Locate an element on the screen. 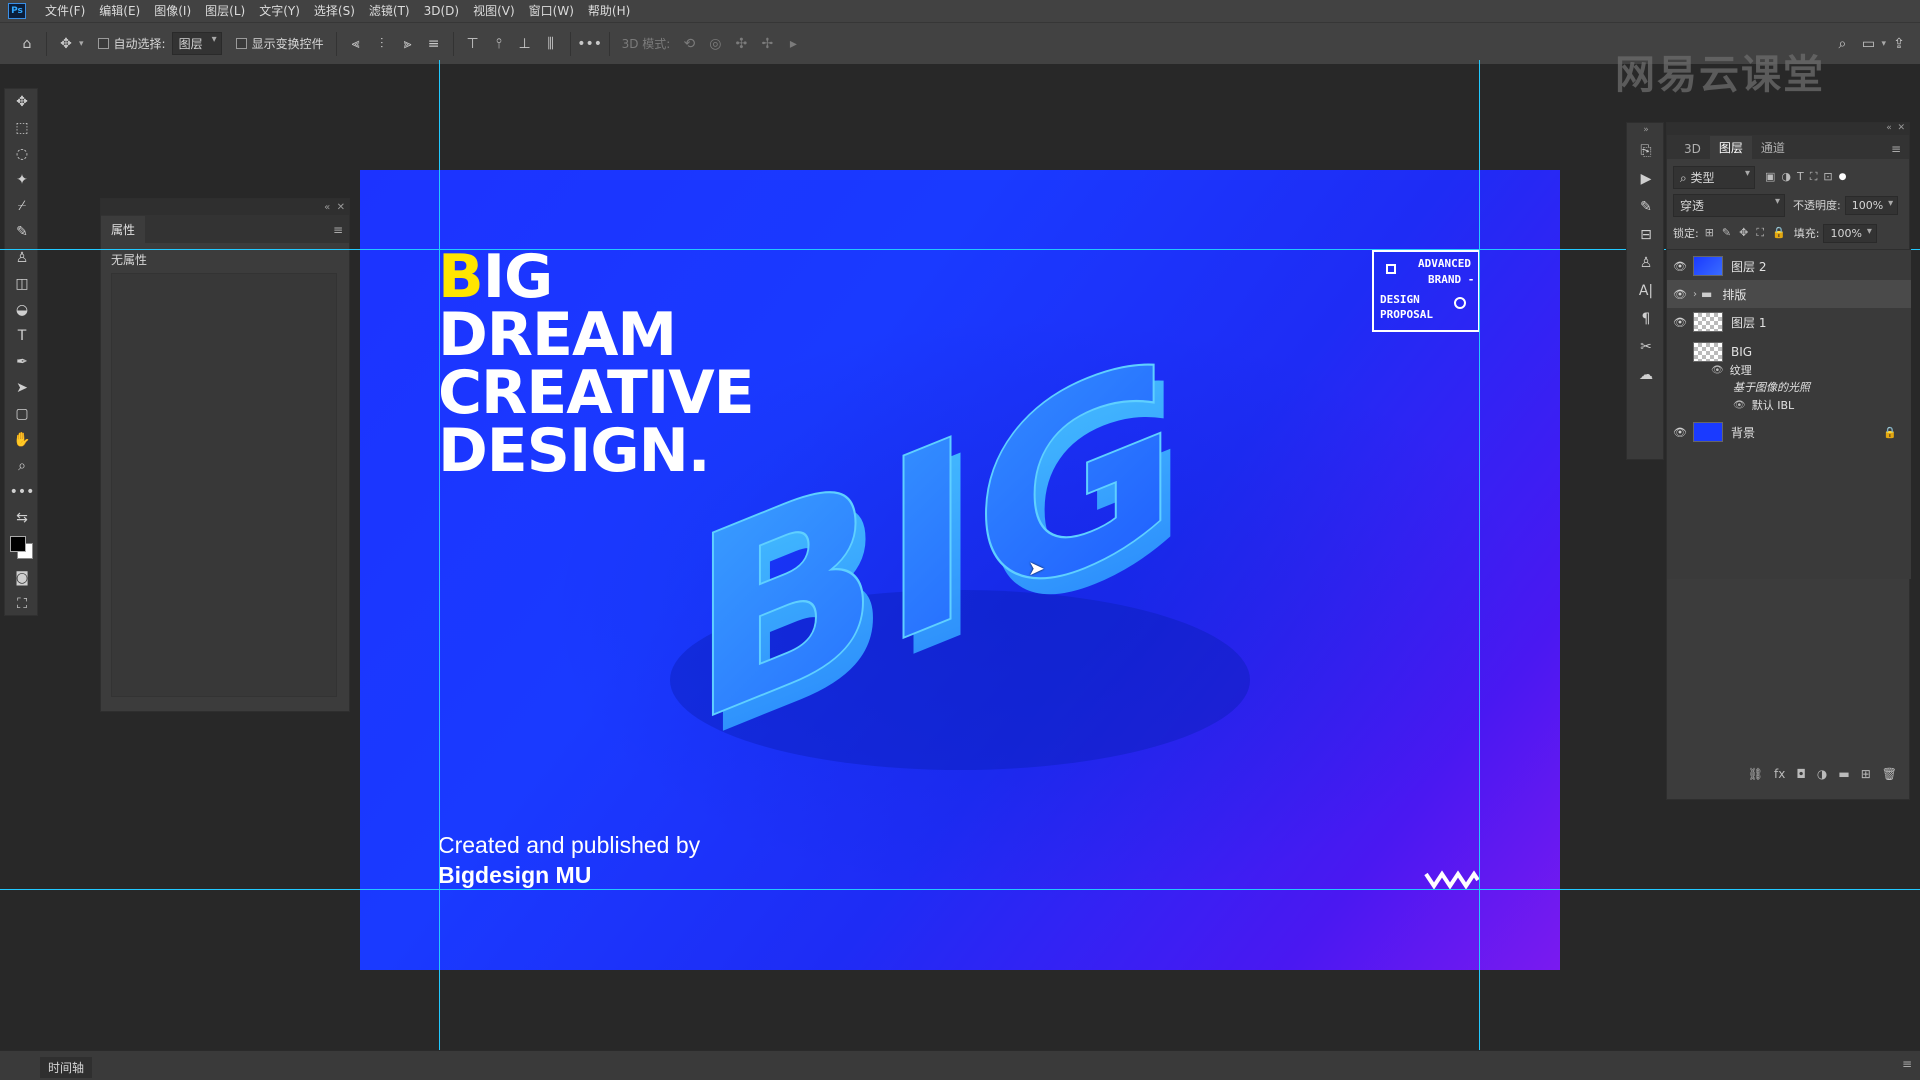 The height and width of the screenshot is (1080, 1920). layer-row-layer-2: 👁 图层 2 is located at coordinates (1789, 266).